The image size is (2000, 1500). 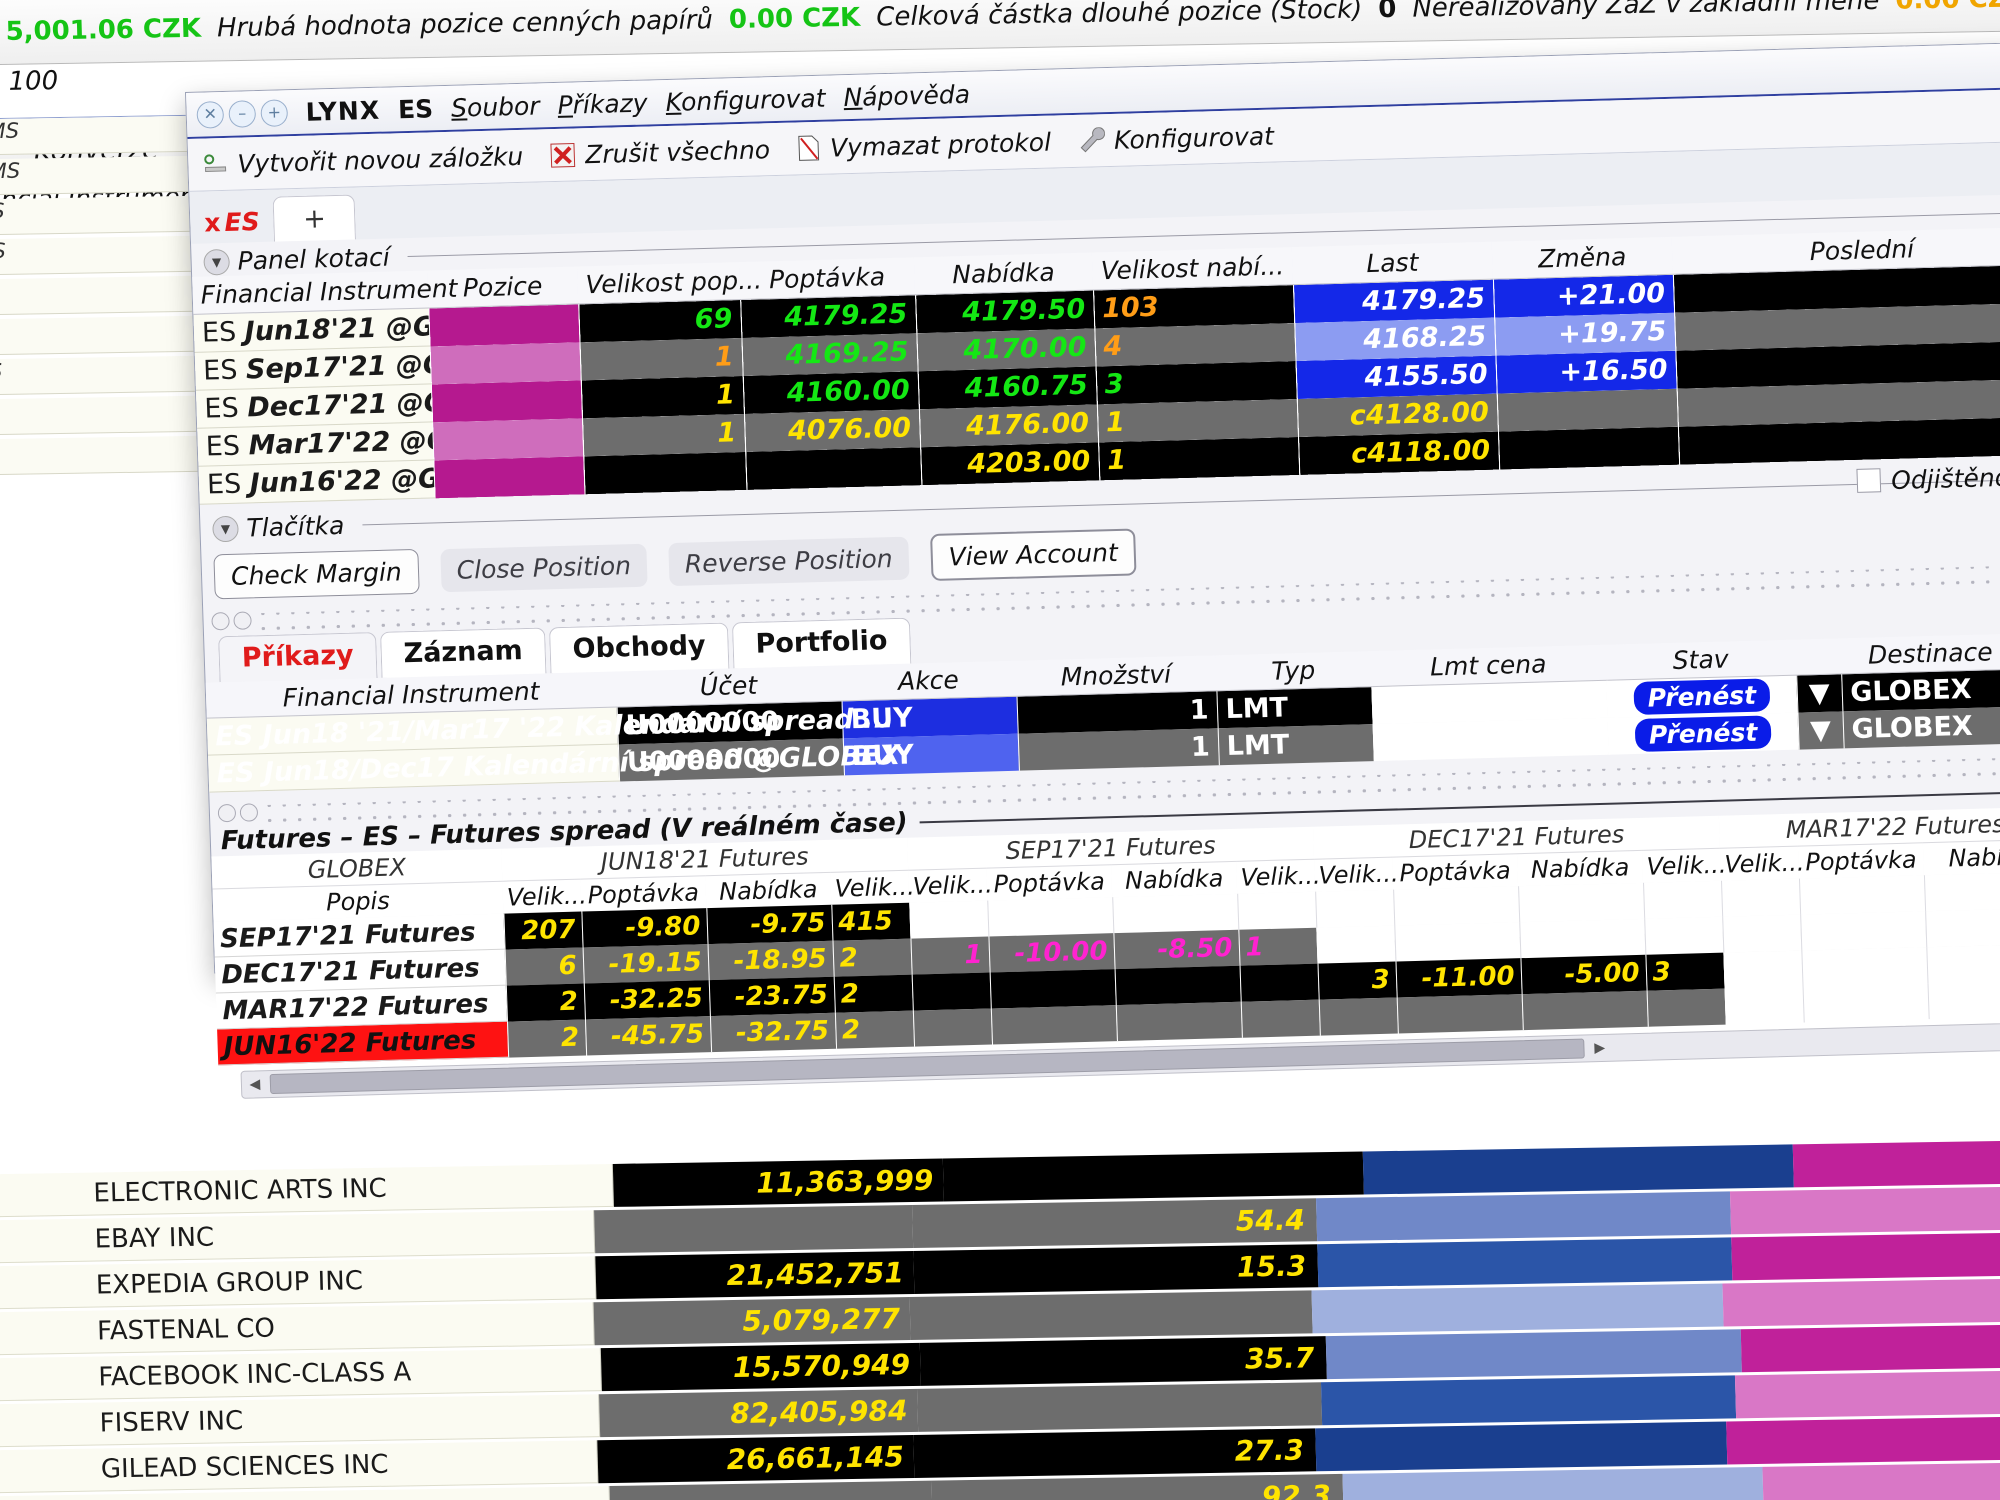 I want to click on orders-col-7: Destinace, so click(x=1897, y=654).